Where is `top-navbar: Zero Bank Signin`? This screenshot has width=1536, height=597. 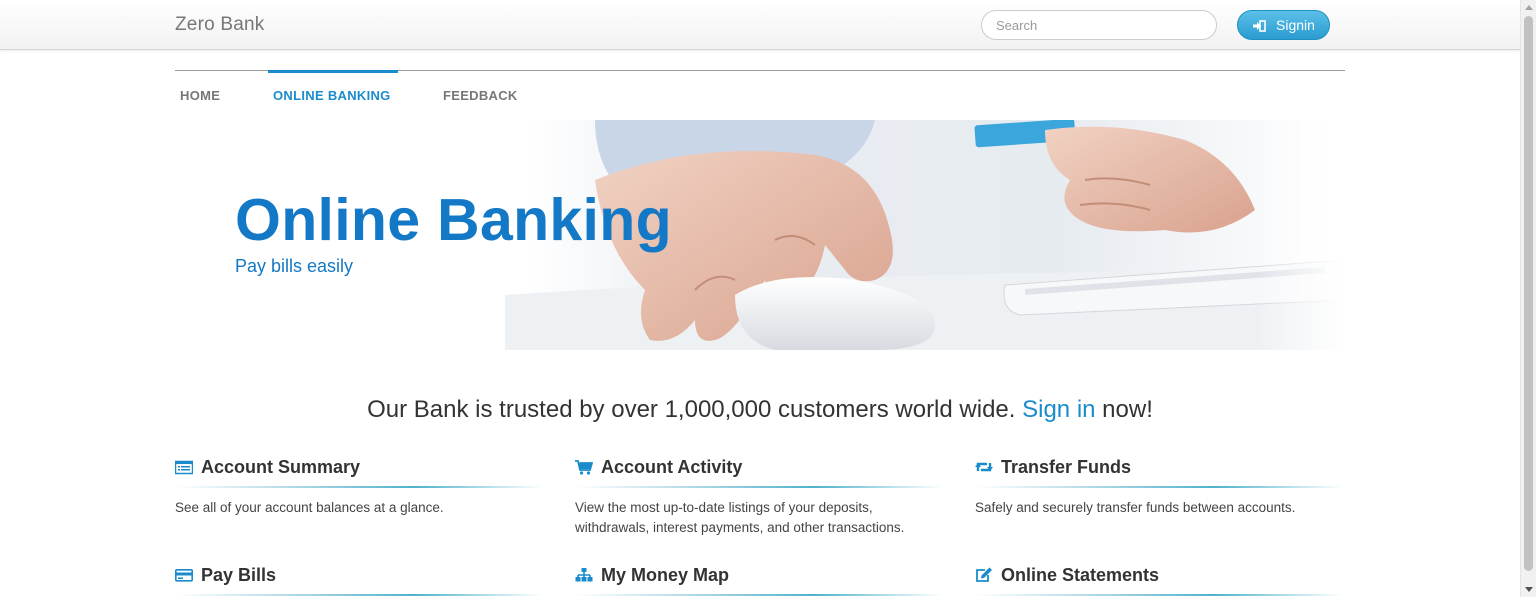 top-navbar: Zero Bank Signin is located at coordinates (760, 25).